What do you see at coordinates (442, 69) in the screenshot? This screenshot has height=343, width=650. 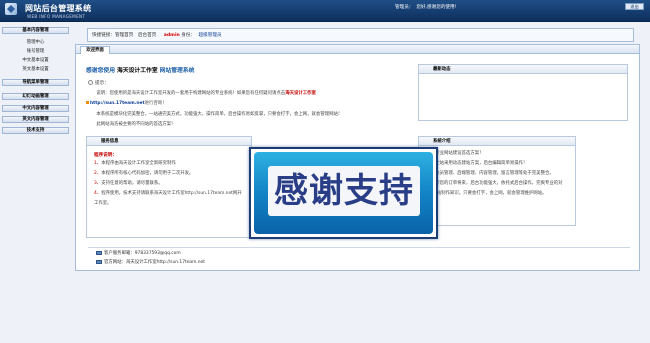 I see `news-box-title: 最新动态` at bounding box center [442, 69].